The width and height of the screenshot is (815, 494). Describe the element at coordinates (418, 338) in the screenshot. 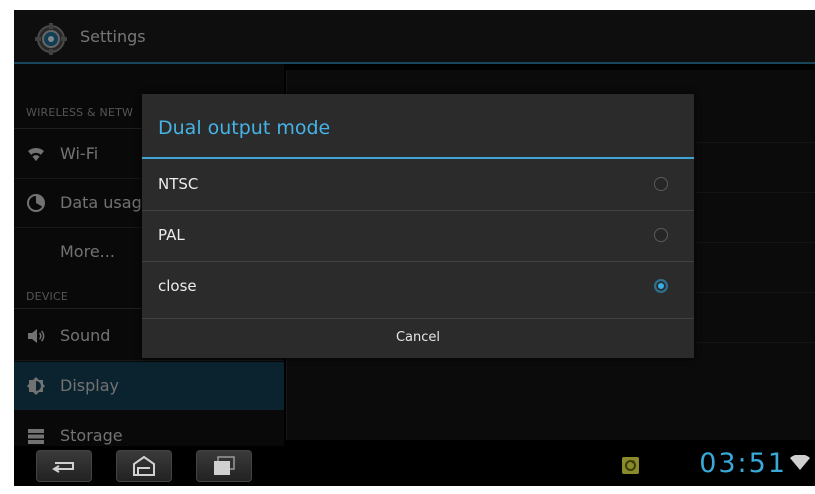

I see `cancel-button: Cancel` at that location.